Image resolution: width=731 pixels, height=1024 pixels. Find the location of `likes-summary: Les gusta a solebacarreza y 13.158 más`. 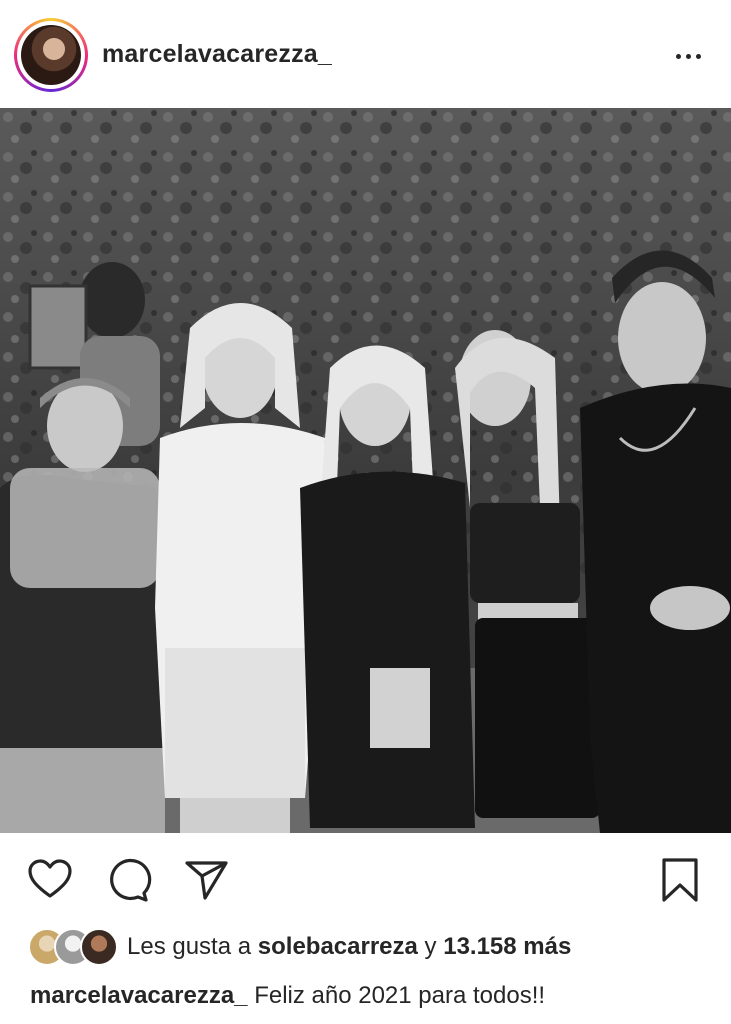

likes-summary: Les gusta a solebacarreza y 13.158 más is located at coordinates (349, 947).